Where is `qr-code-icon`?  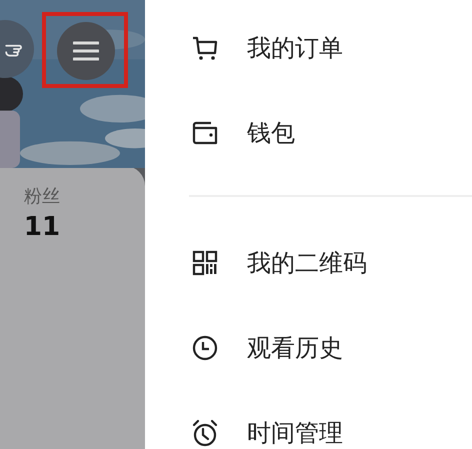 qr-code-icon is located at coordinates (205, 263).